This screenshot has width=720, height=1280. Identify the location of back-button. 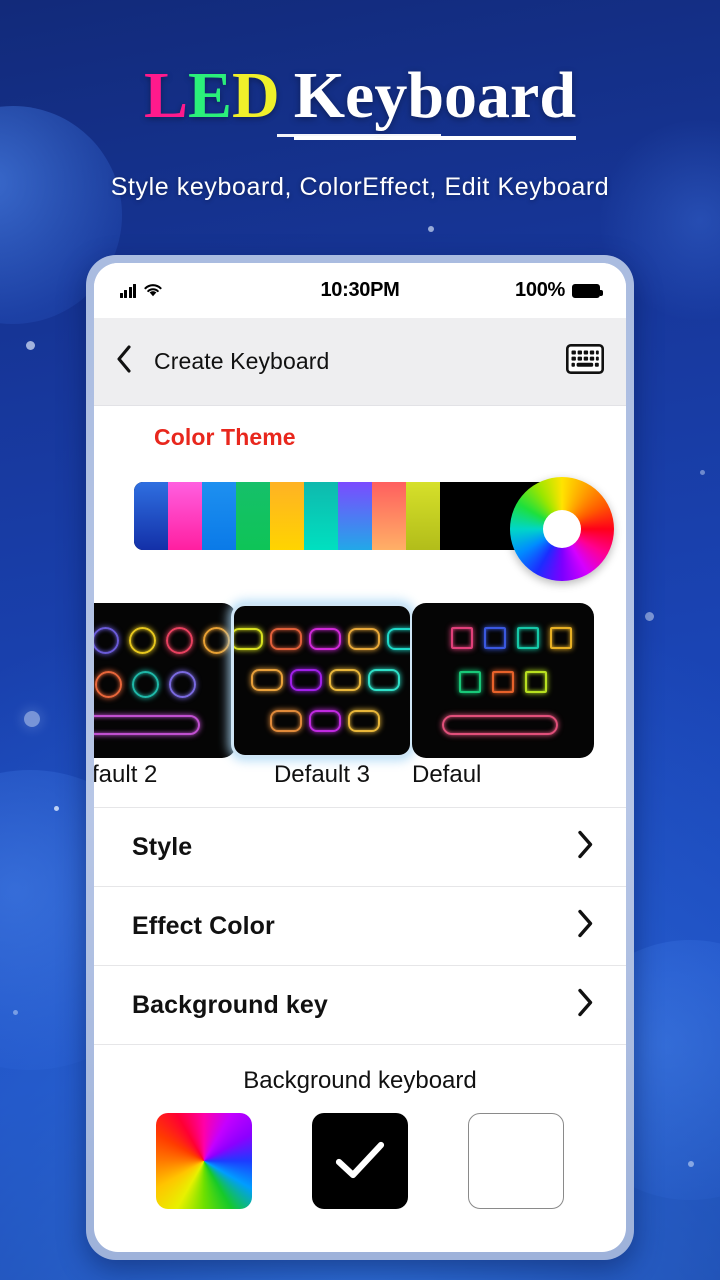
(124, 361).